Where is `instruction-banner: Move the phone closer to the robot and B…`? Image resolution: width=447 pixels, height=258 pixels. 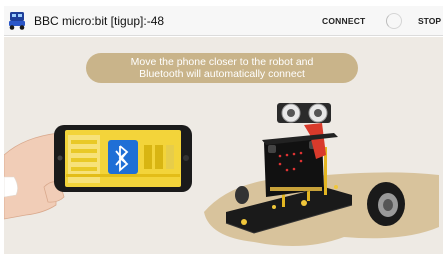 instruction-banner: Move the phone closer to the robot and B… is located at coordinates (222, 68).